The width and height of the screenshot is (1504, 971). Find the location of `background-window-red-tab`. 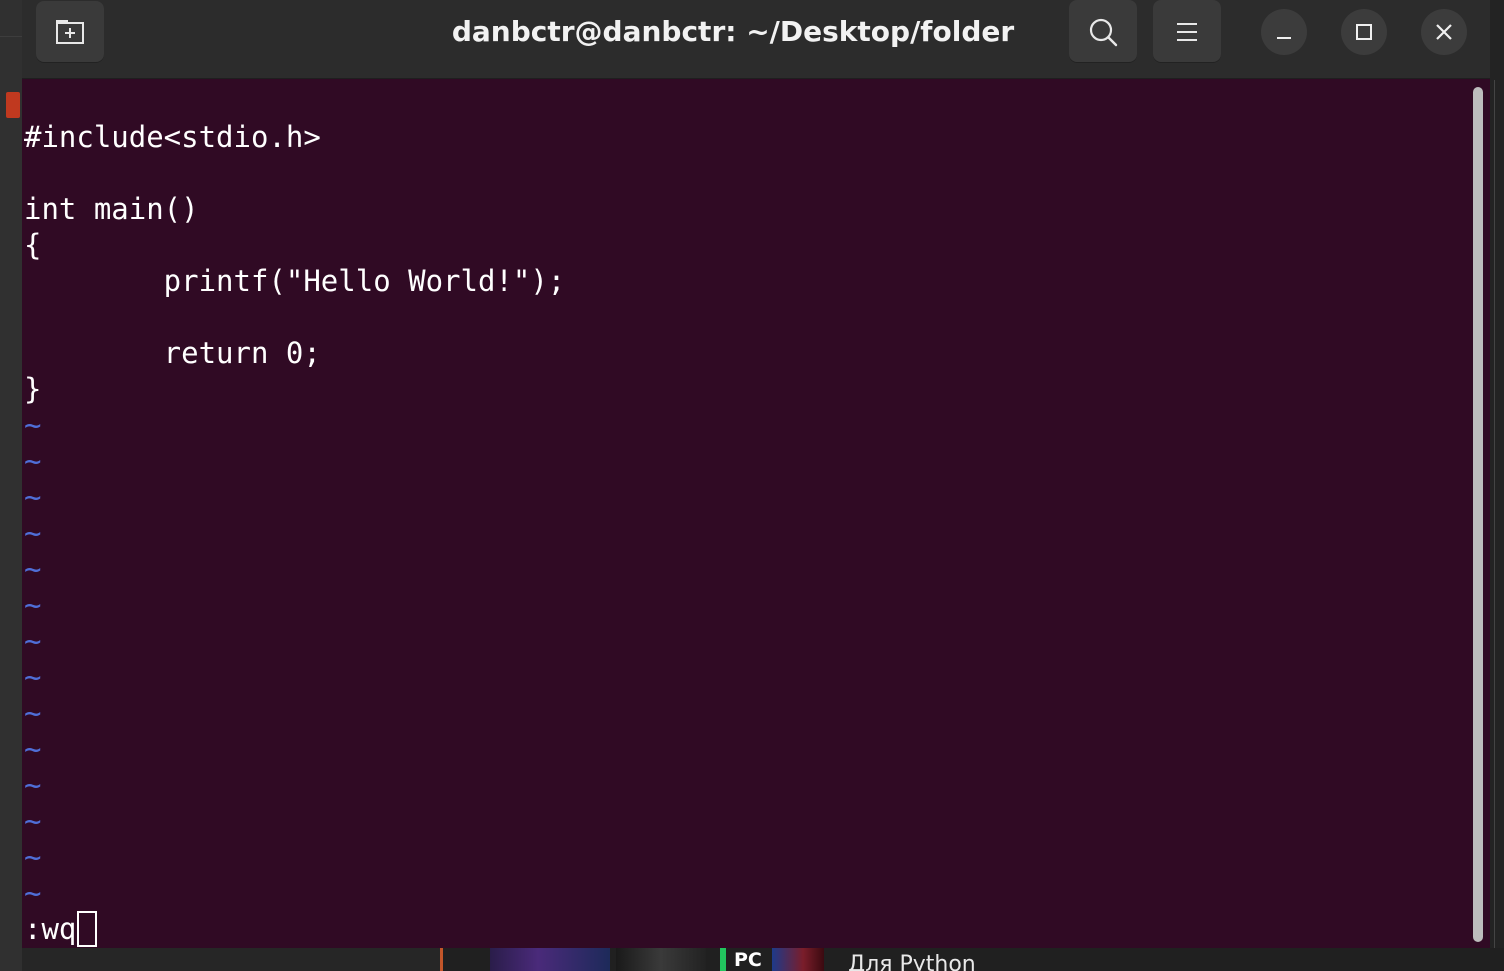

background-window-red-tab is located at coordinates (13, 105).